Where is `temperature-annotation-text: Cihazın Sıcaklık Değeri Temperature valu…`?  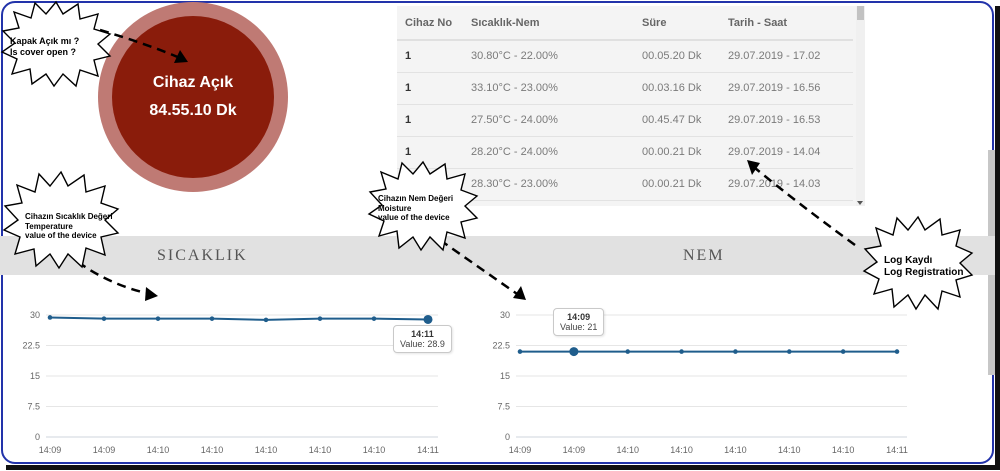
temperature-annotation-text: Cihazın Sıcaklık Değeri Temperature valu… is located at coordinates (69, 226).